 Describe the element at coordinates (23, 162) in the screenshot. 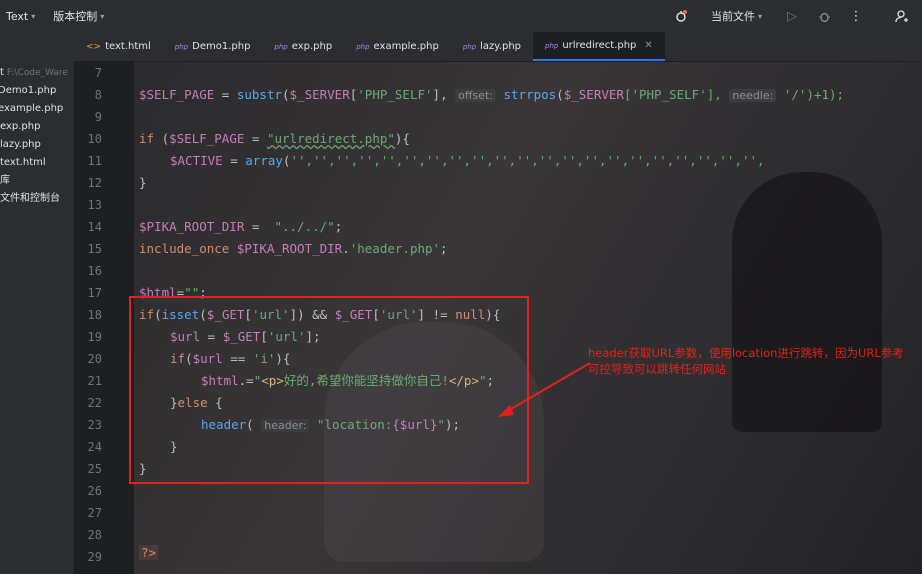

I see `tree-item-label: text.html` at that location.